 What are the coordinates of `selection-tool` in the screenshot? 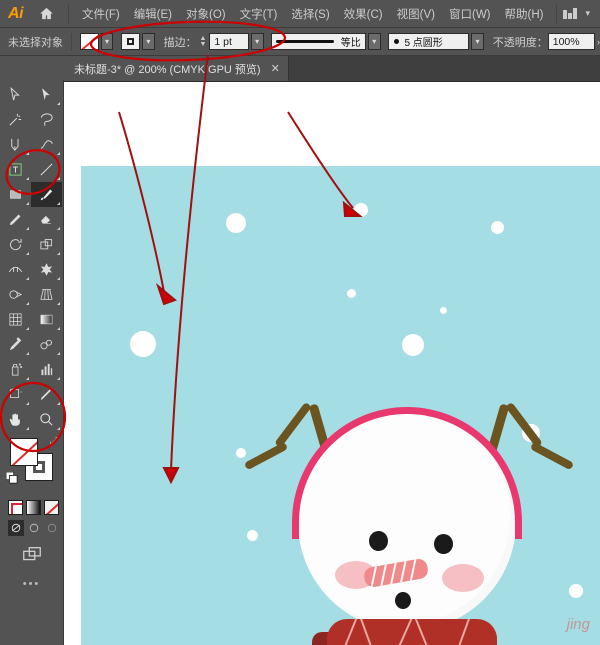 It's located at (15, 94).